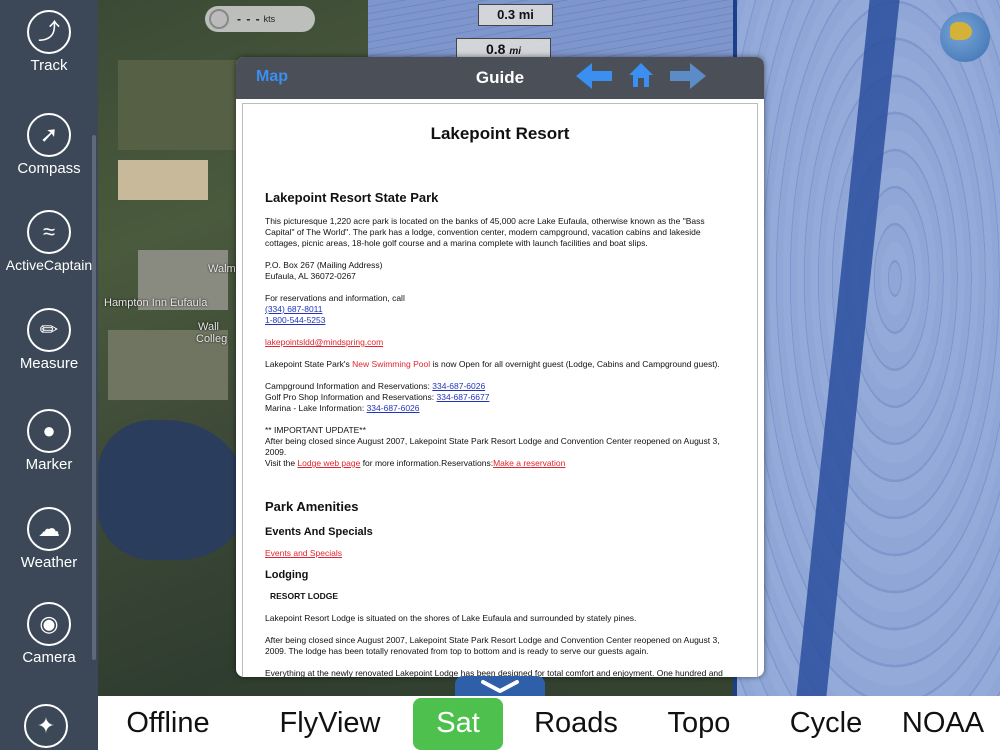 Image resolution: width=1000 pixels, height=750 pixels. Describe the element at coordinates (458, 724) in the screenshot. I see `tab-sat: Sat` at that location.